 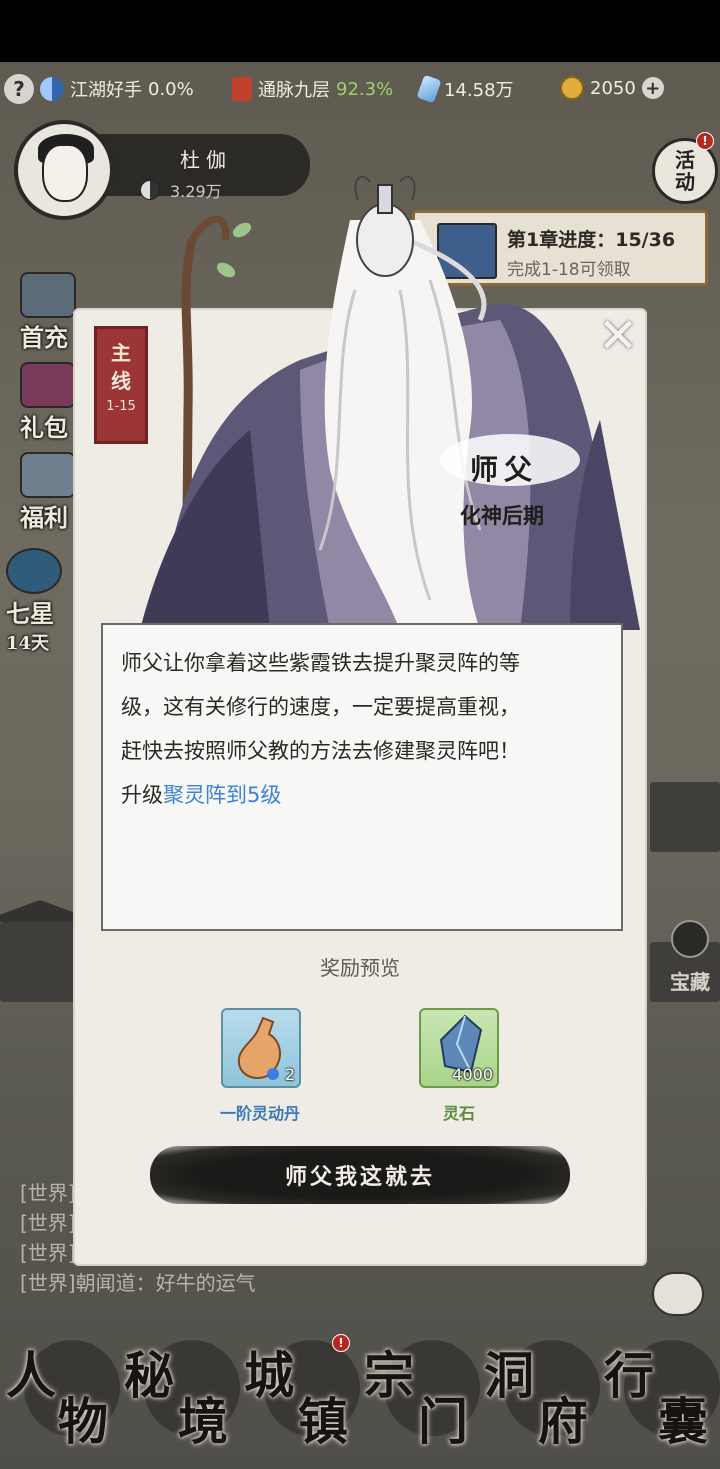 I want to click on close-icon: ✕, so click(x=618, y=336).